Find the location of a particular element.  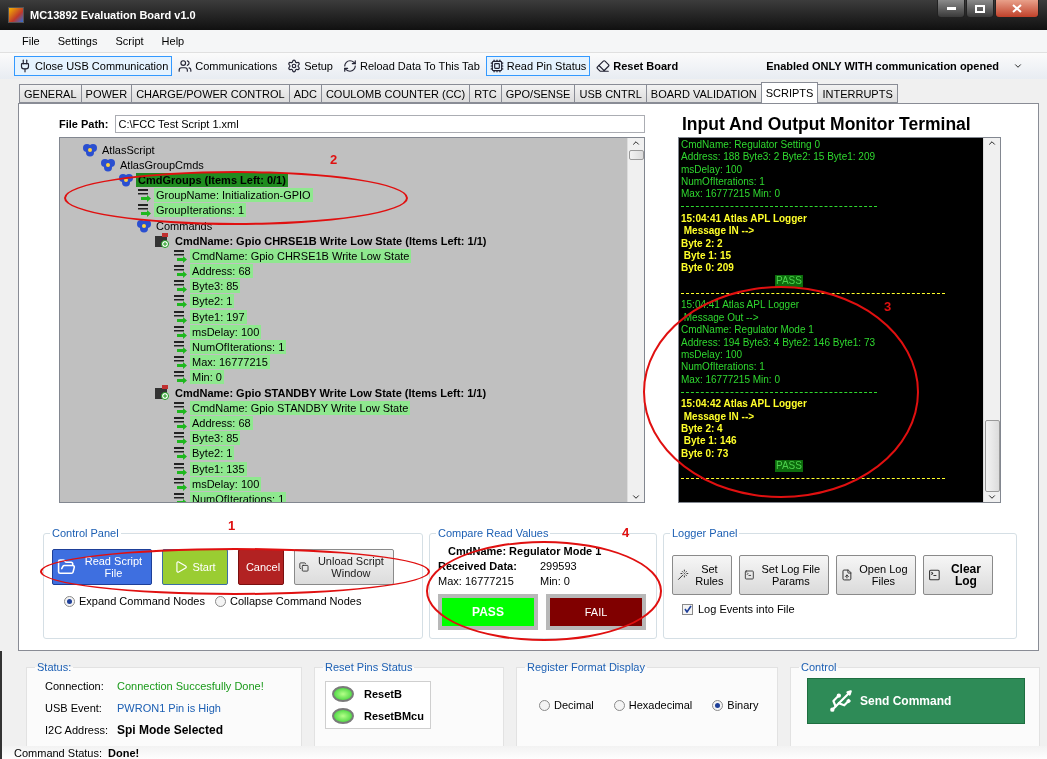

terminal-line: Max: 16777215 Min: 0 is located at coordinates (730, 194).